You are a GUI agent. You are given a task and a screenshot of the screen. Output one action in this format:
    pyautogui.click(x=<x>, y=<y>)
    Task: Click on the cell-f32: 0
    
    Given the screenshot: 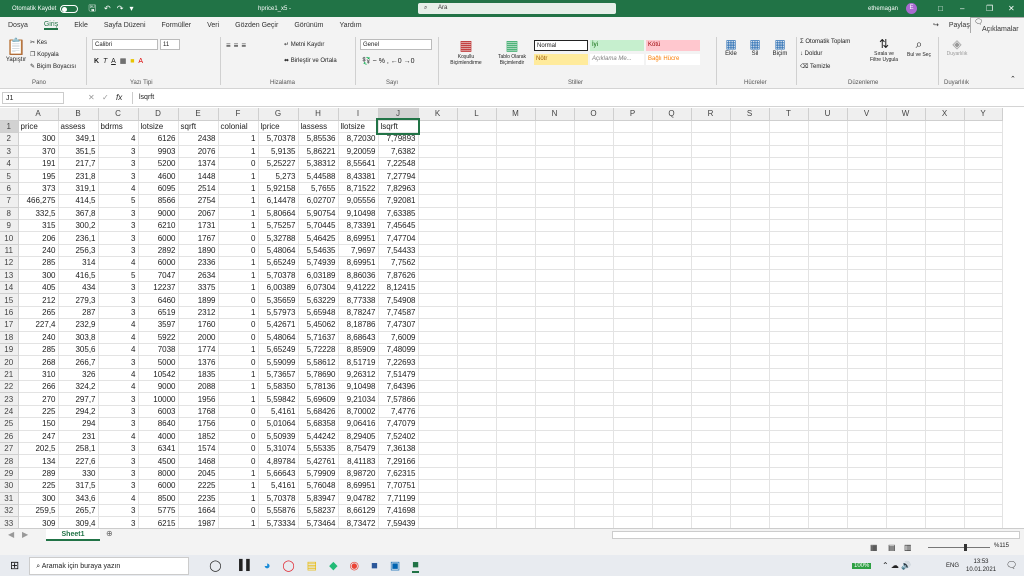 What is the action you would take?
    pyautogui.click(x=238, y=511)
    